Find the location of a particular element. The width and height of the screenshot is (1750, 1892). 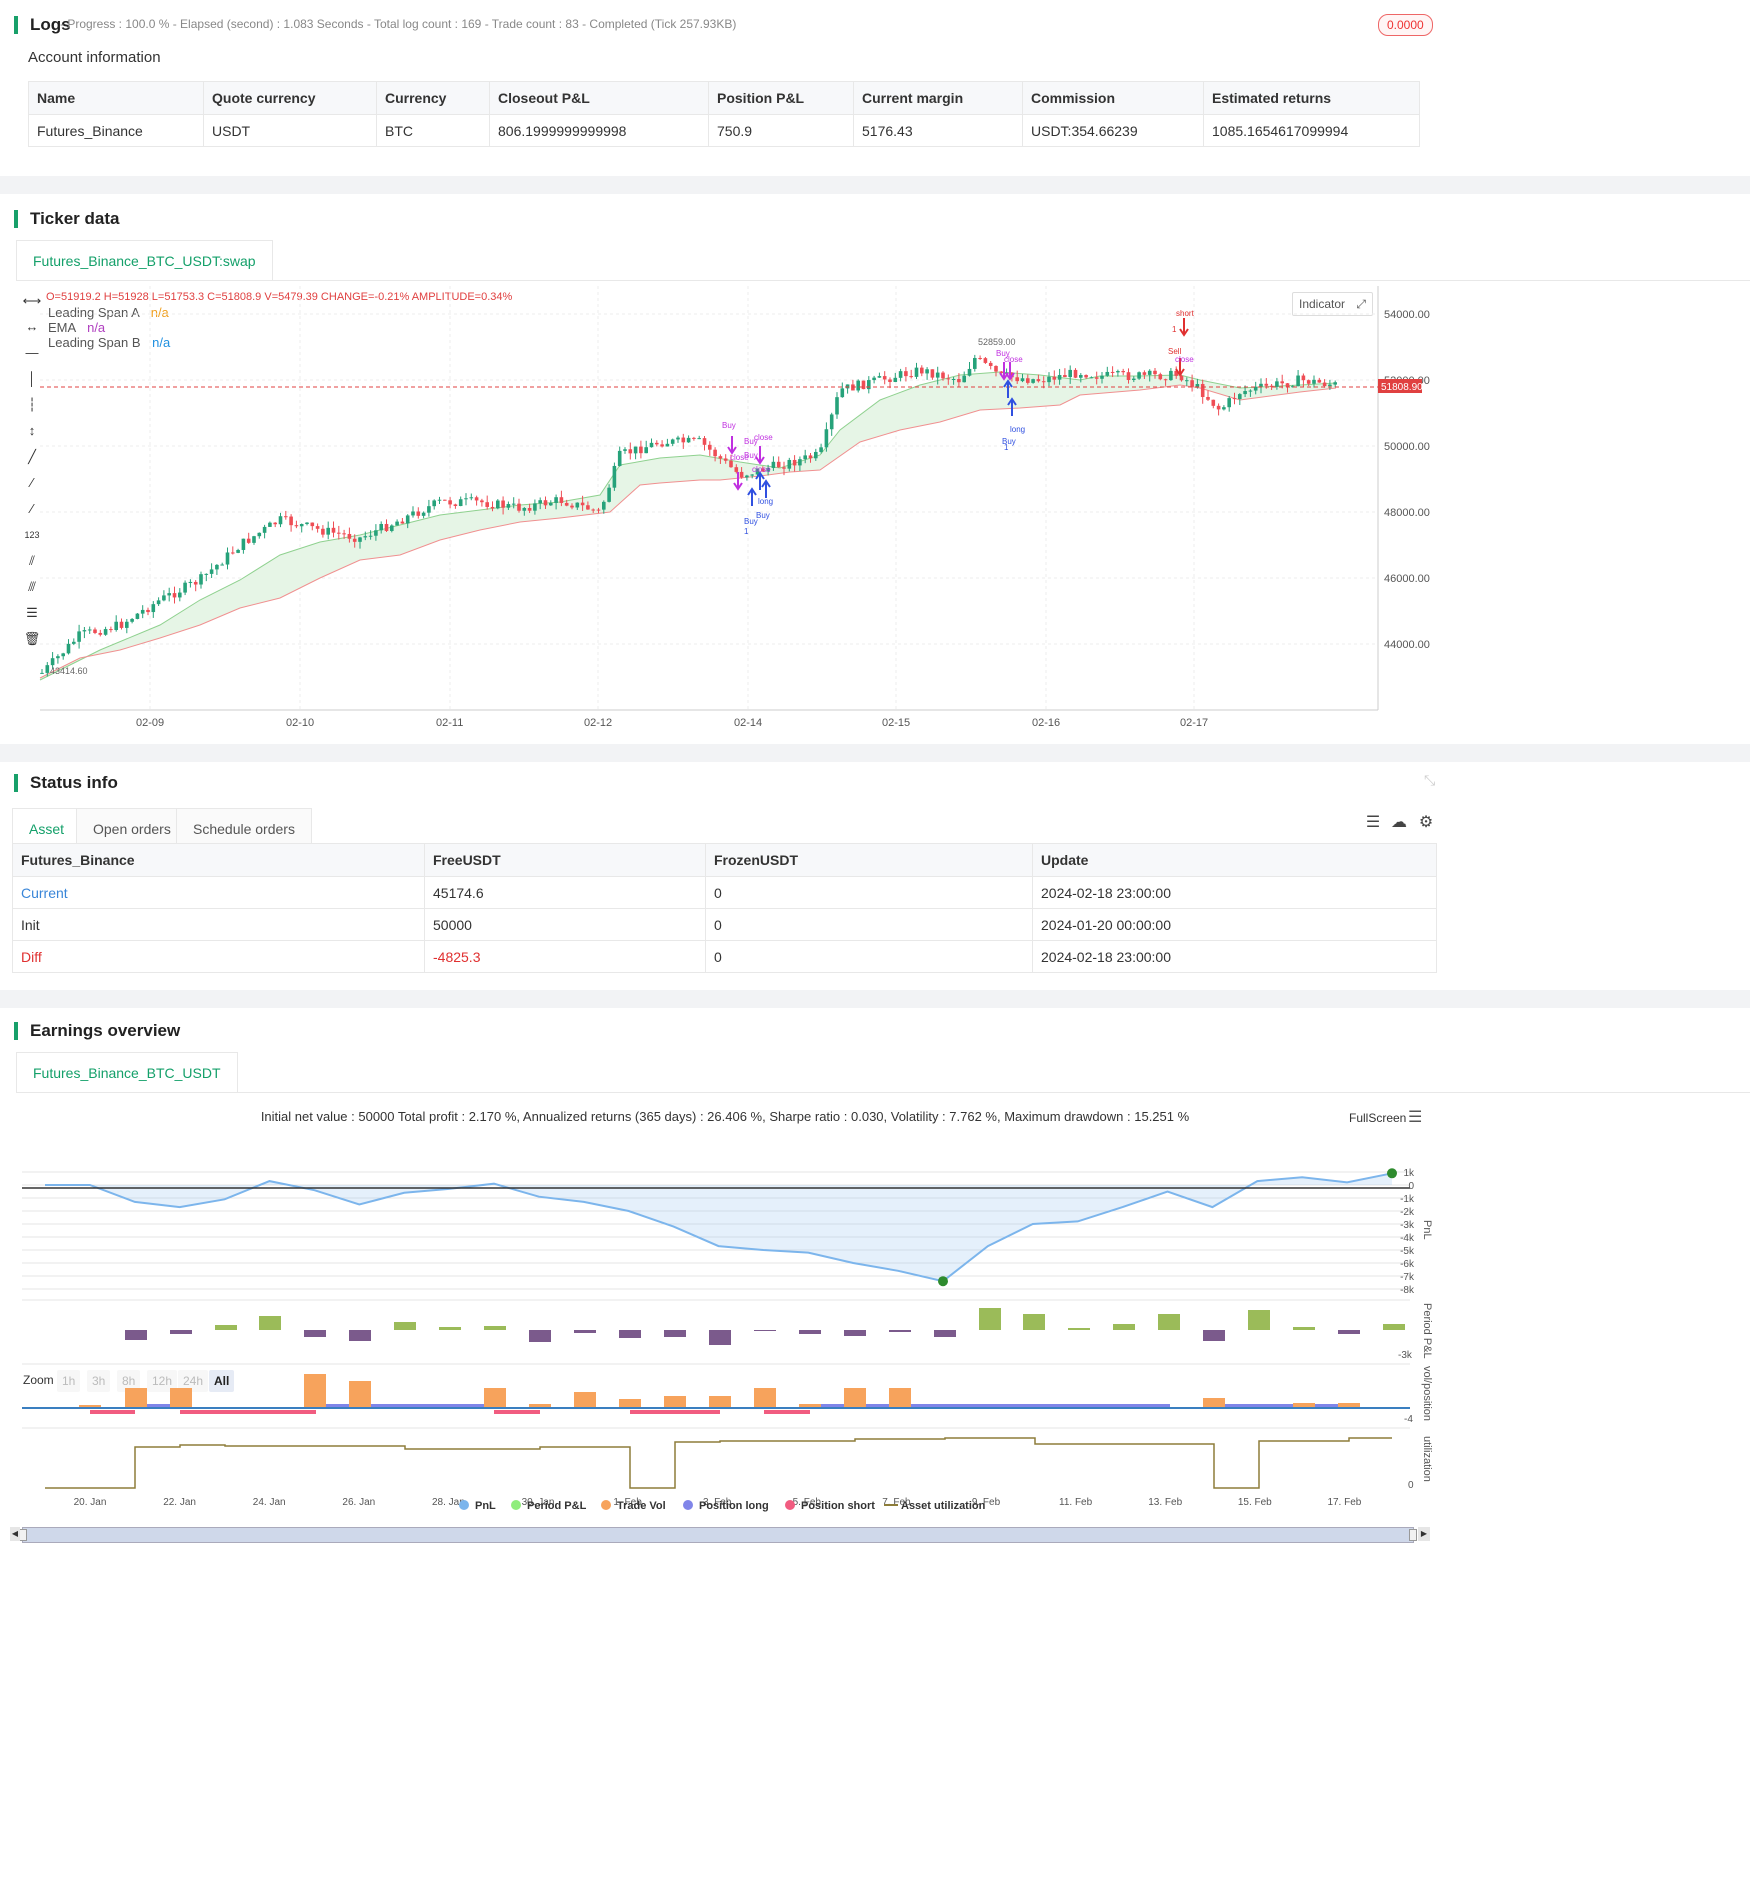

x-label: 02-16 is located at coordinates (1046, 723).